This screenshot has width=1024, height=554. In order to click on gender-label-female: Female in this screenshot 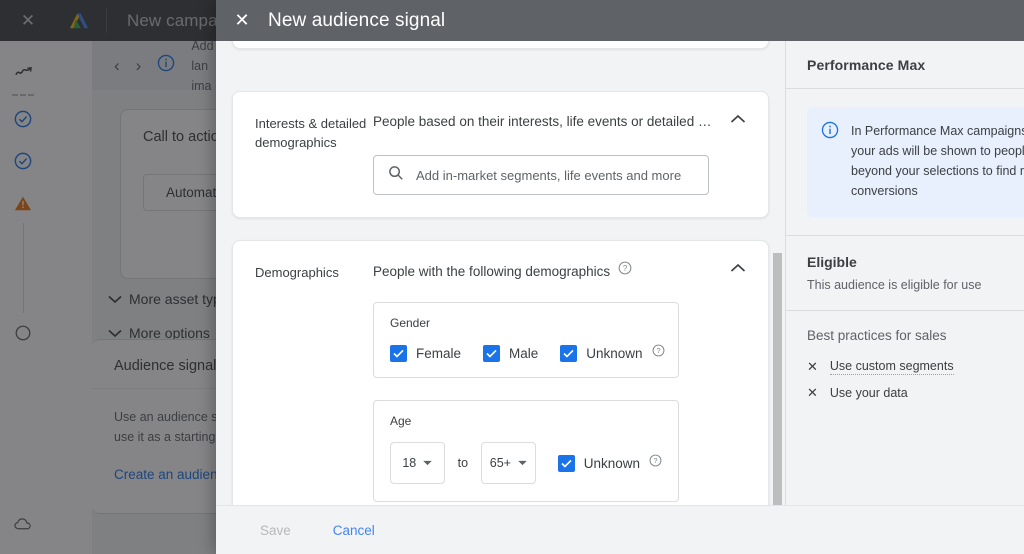, I will do `click(439, 353)`.